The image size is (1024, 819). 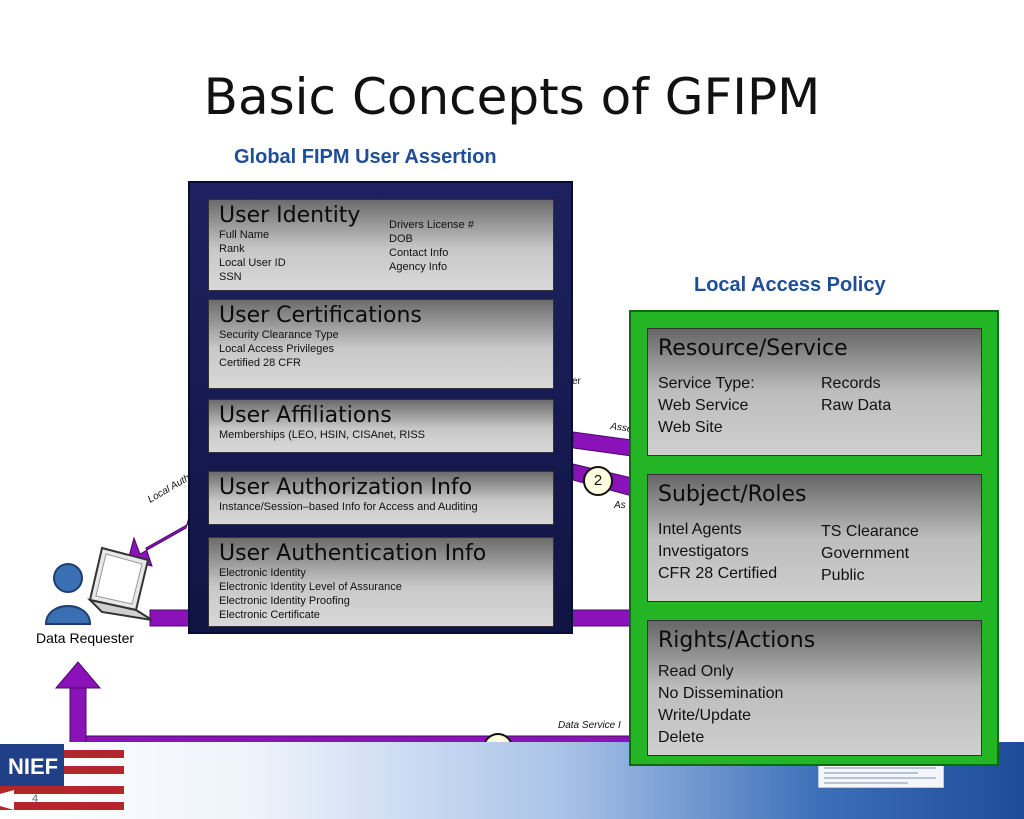 I want to click on authentication-field: Electronic Identity Level of Assurance, so click(x=310, y=587).